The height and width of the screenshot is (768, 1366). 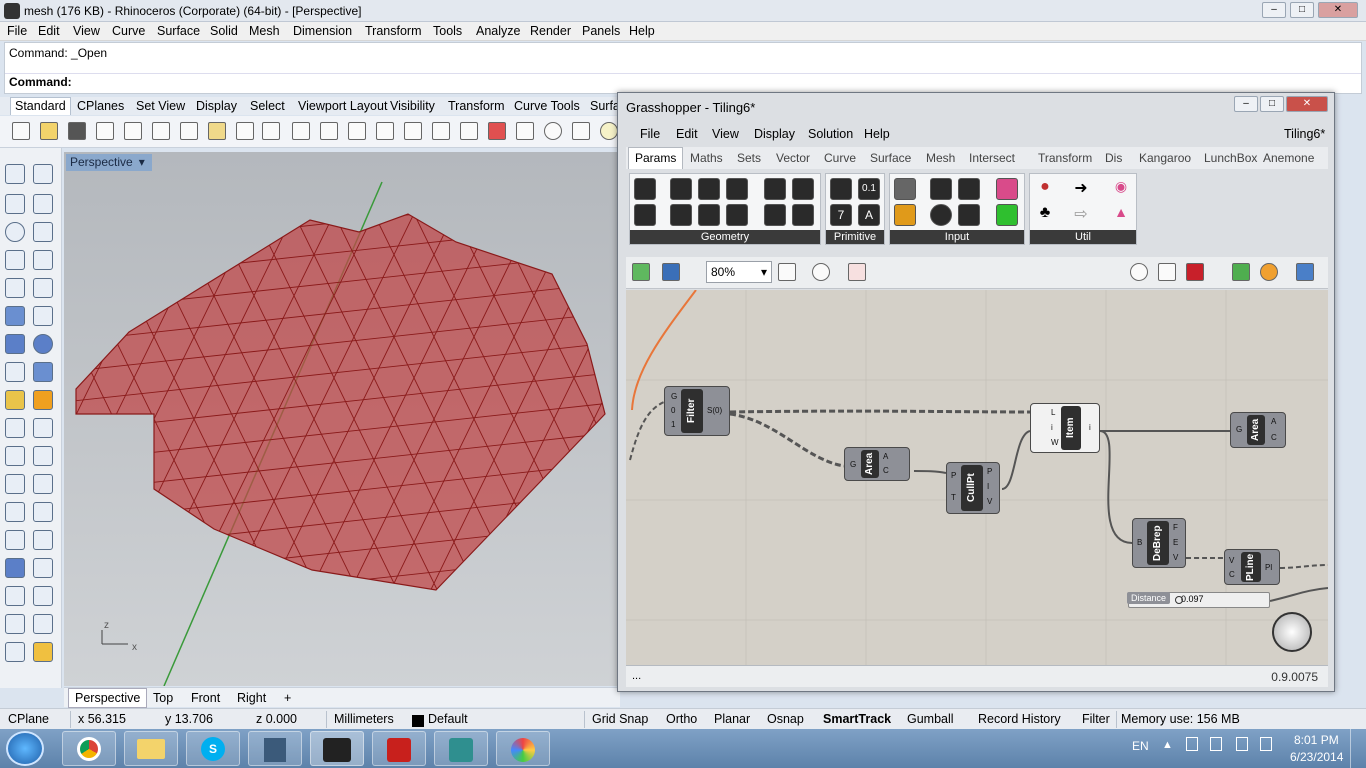 I want to click on filter-component: Filter G 0 1 S(0), so click(x=697, y=411).